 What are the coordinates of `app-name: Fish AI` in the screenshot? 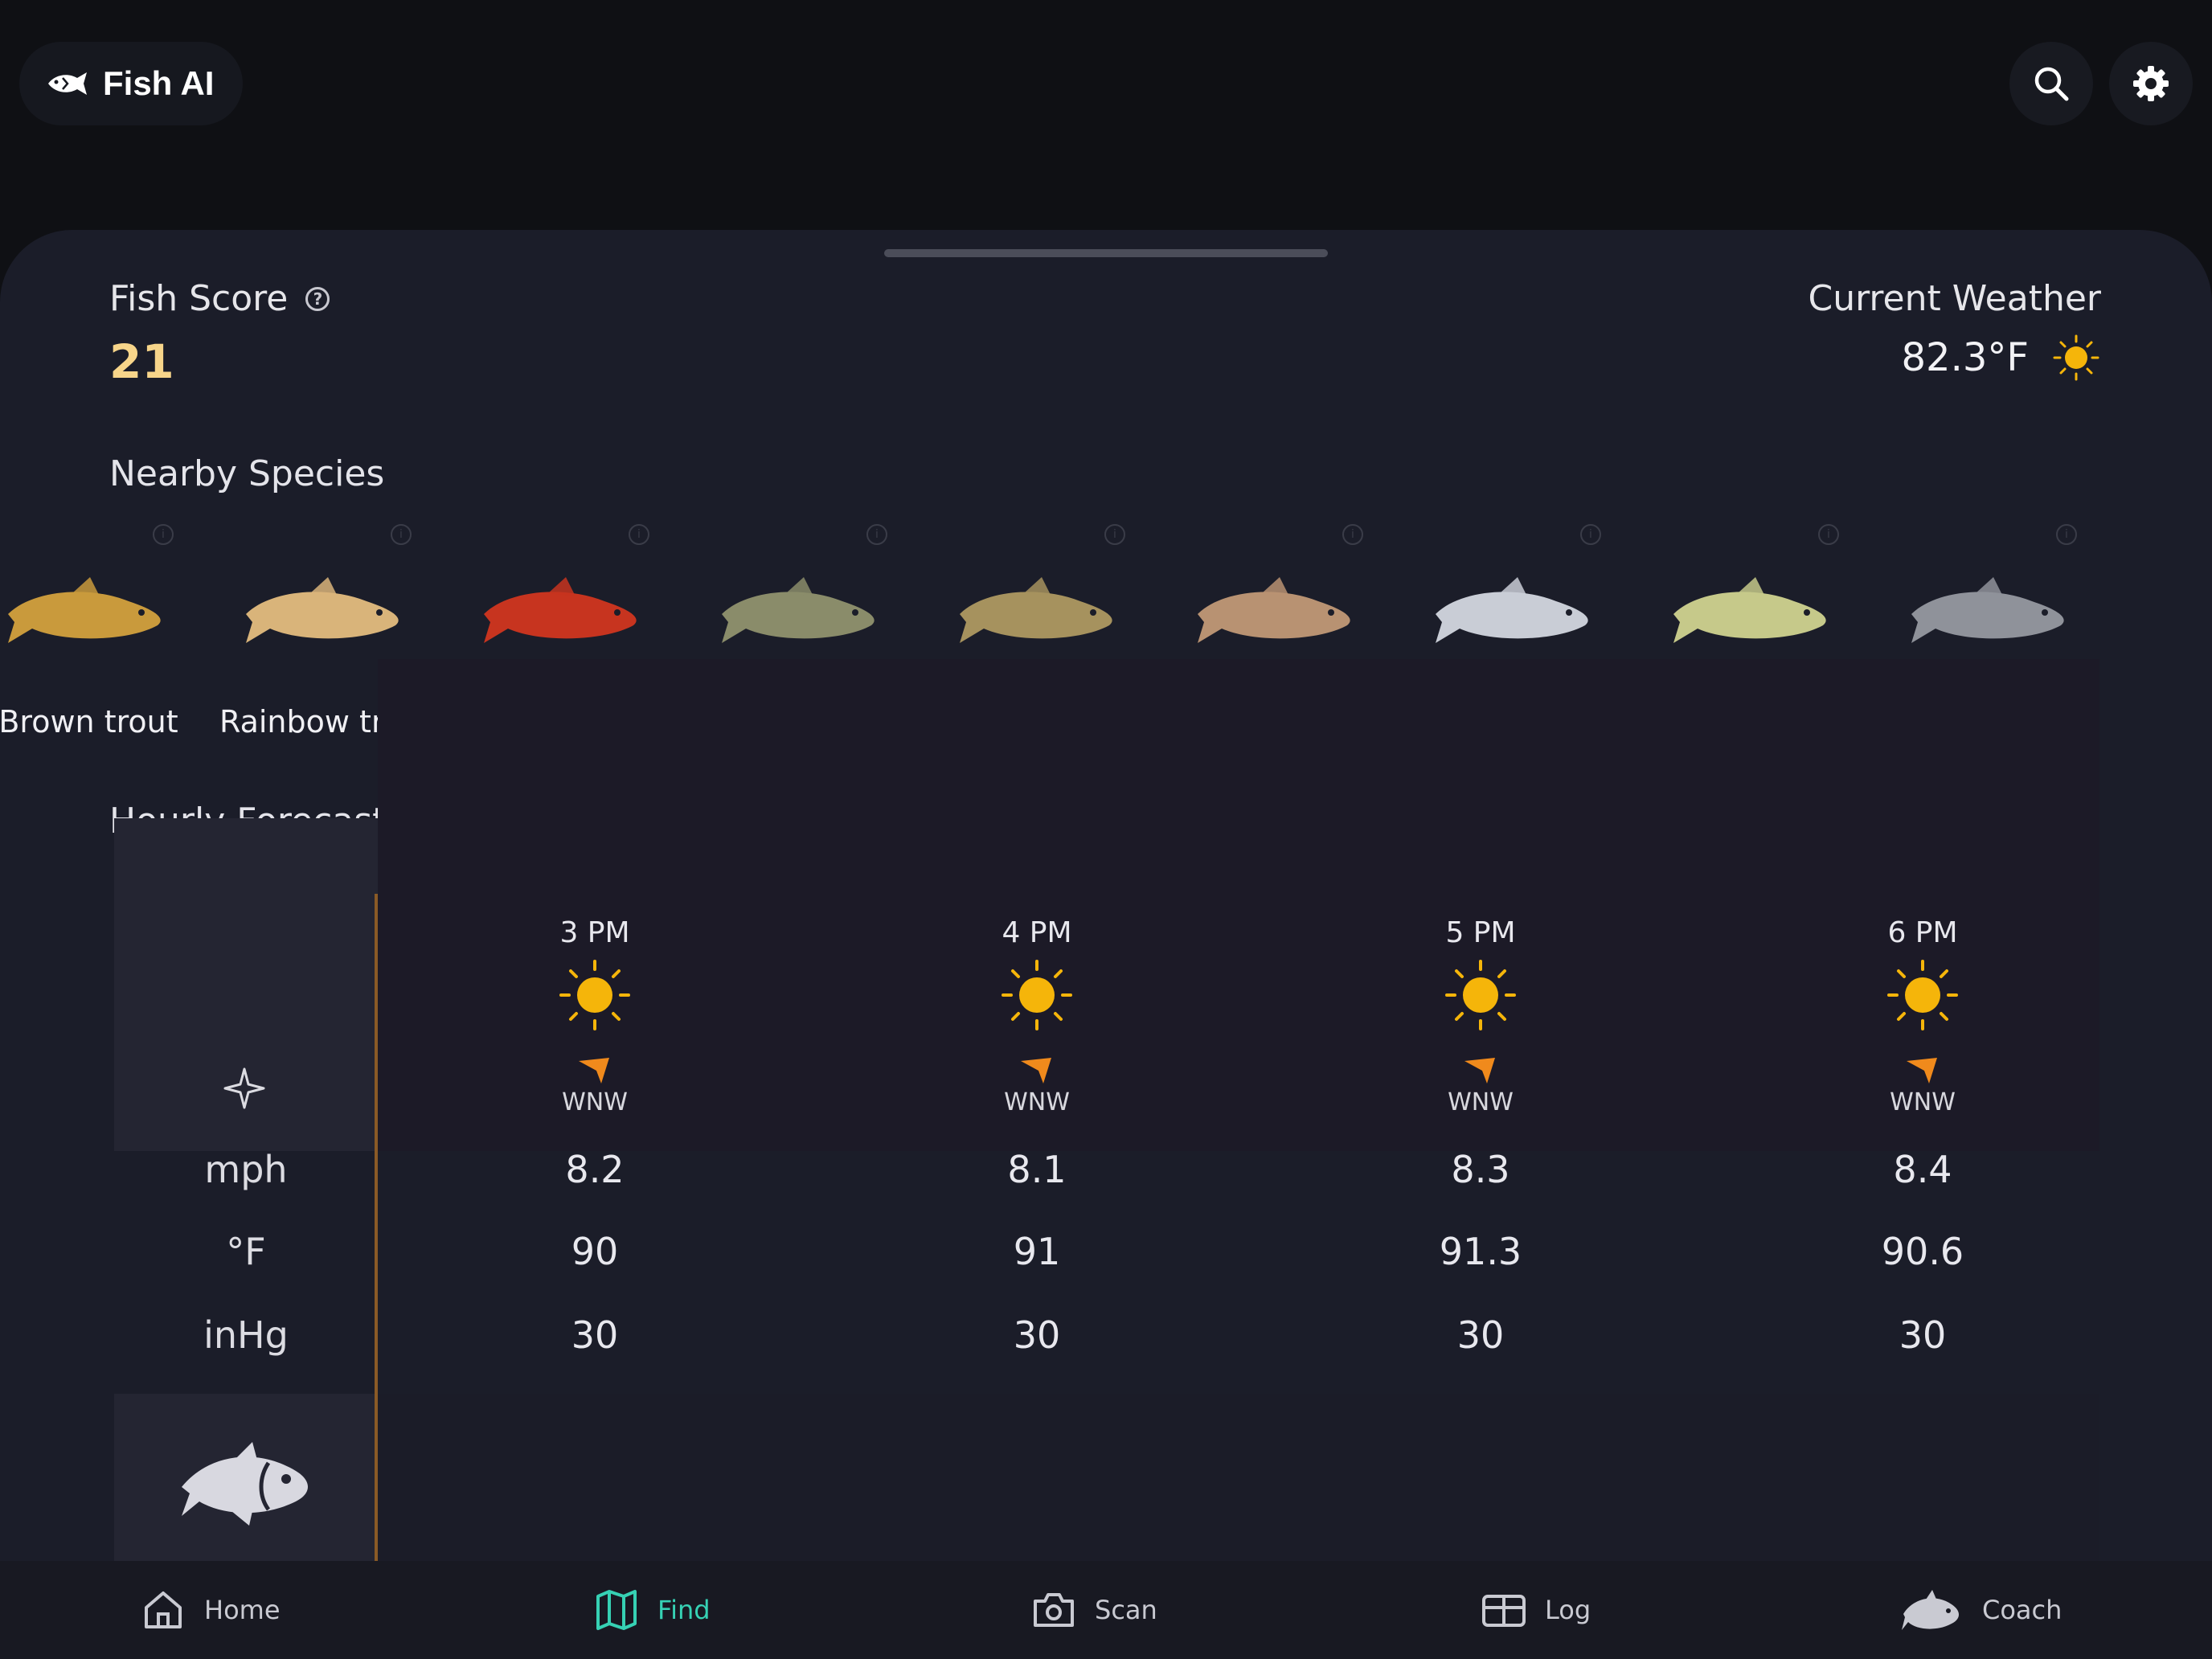 It's located at (159, 83).